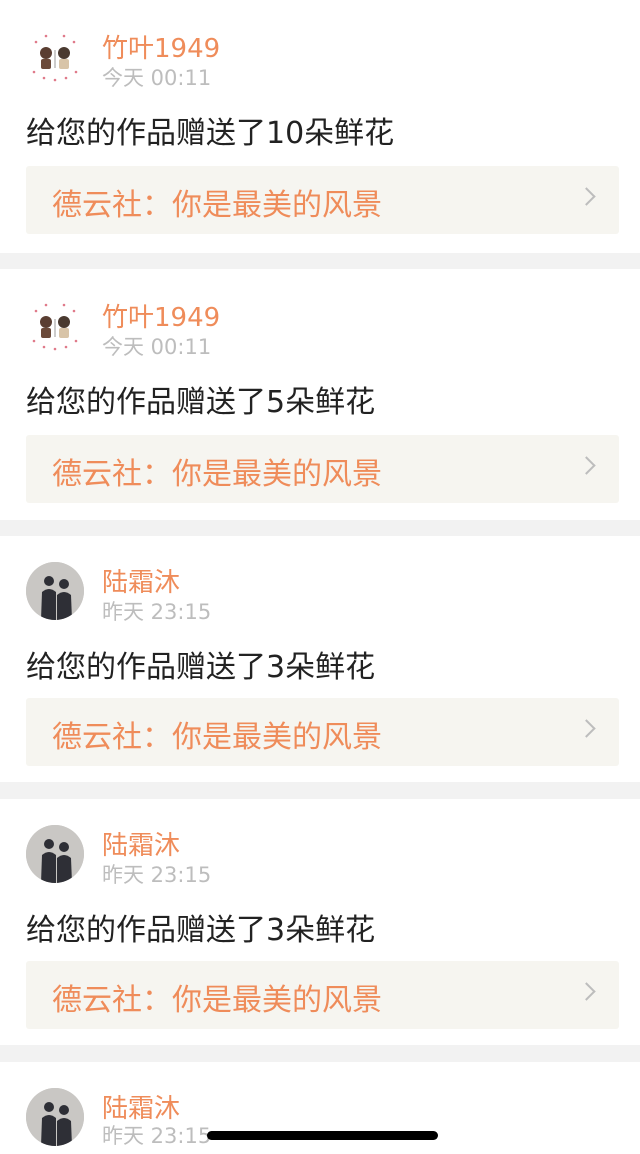 The height and width of the screenshot is (1154, 640). What do you see at coordinates (320, 1108) in the screenshot?
I see `notification-card: 陆霜沐 昨天 23:15` at bounding box center [320, 1108].